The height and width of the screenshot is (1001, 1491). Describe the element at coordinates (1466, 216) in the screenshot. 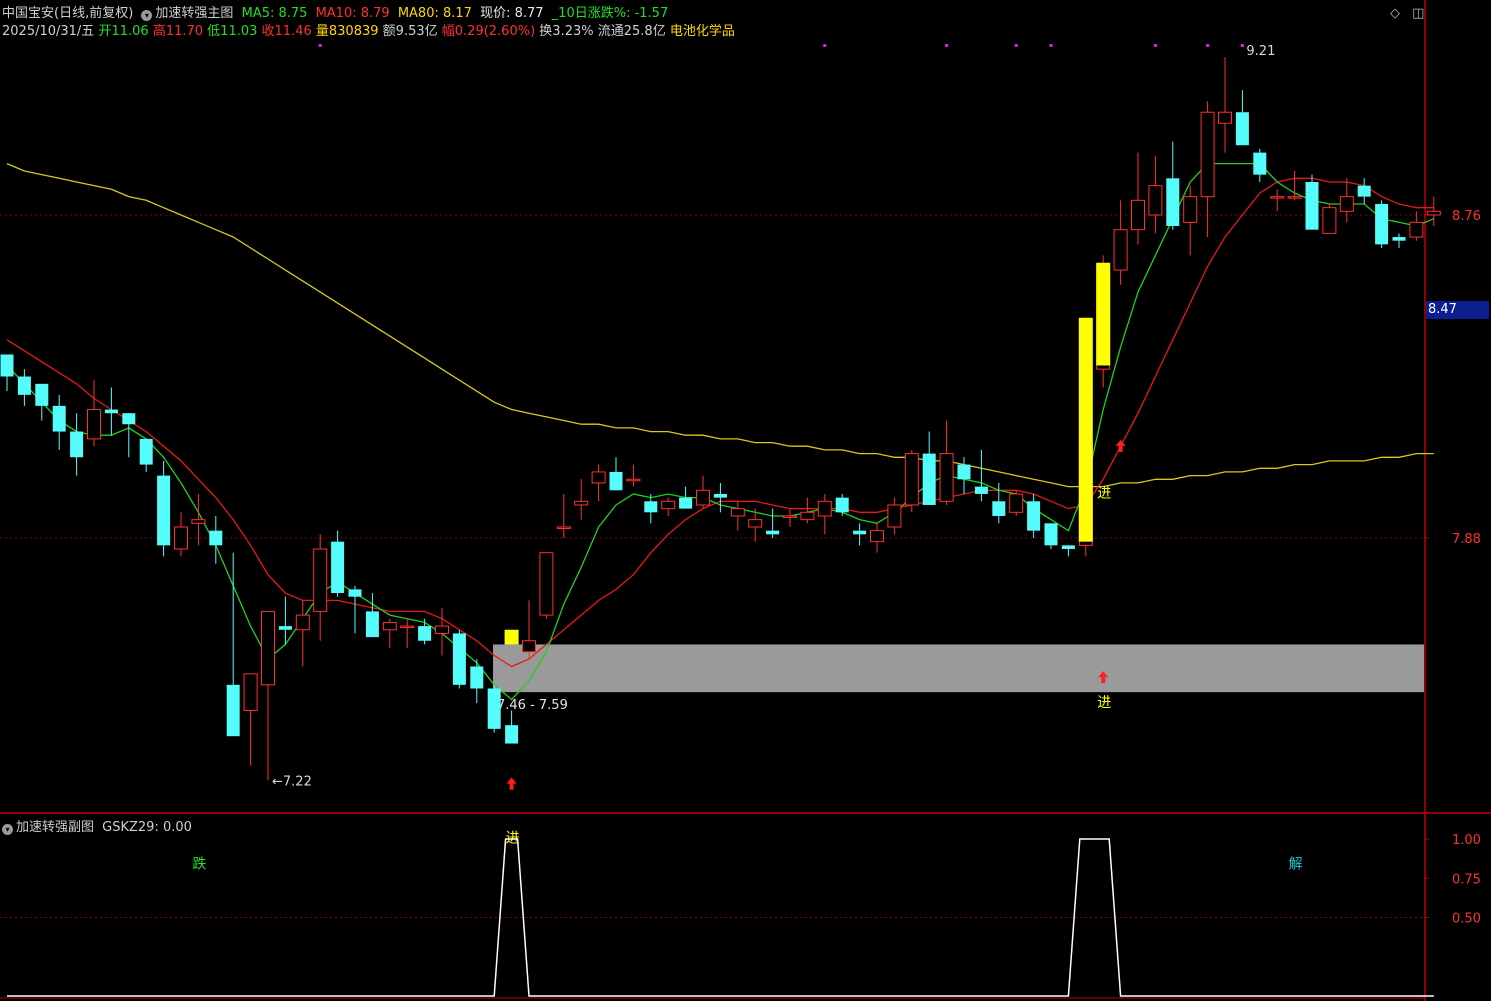

I see `main-tick-label: 8.76` at that location.